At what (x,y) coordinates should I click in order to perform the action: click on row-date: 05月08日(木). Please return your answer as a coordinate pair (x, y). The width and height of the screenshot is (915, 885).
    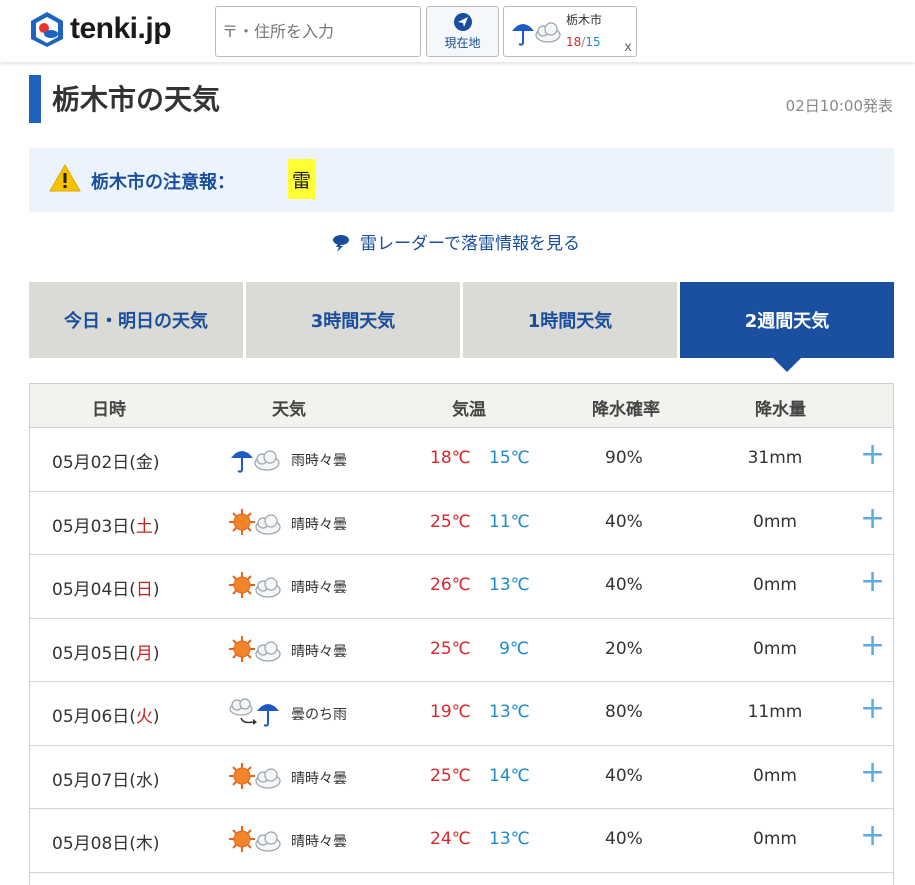
    Looking at the image, I should click on (106, 841).